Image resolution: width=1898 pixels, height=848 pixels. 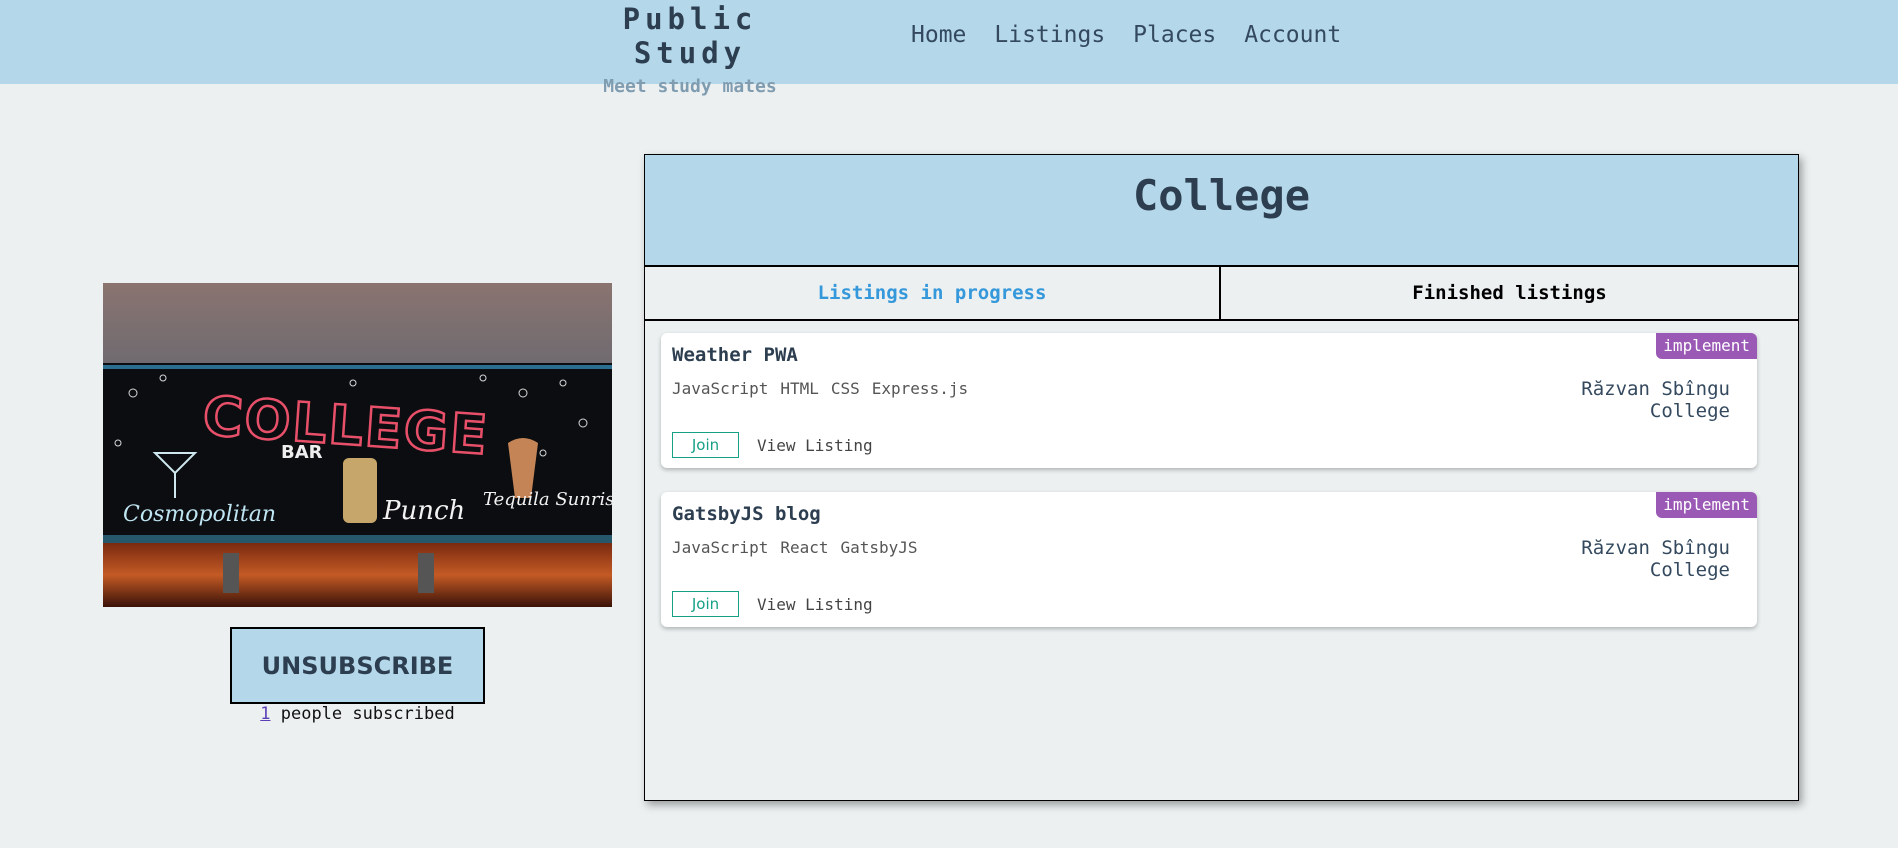 I want to click on listing-title: Weather PWA, so click(x=735, y=355).